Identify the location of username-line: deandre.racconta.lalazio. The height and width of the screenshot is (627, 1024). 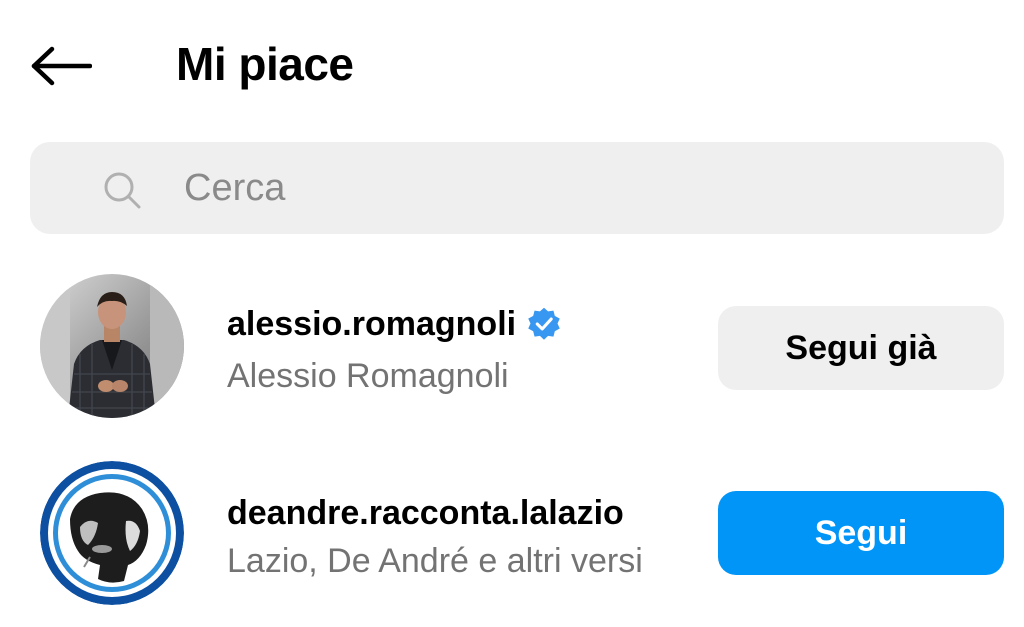
(425, 513).